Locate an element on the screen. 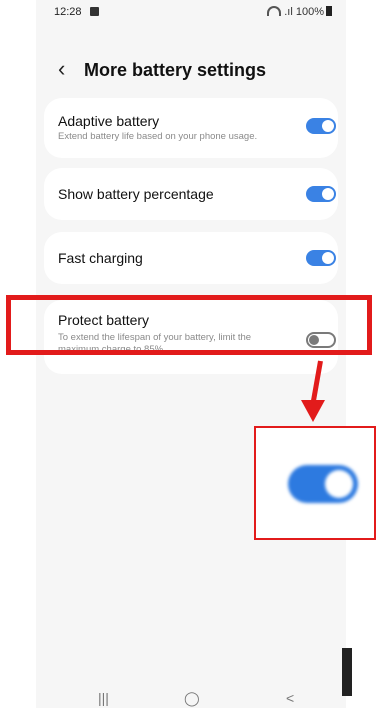 The width and height of the screenshot is (382, 708). setting-title: Adaptive battery is located at coordinates (109, 121).